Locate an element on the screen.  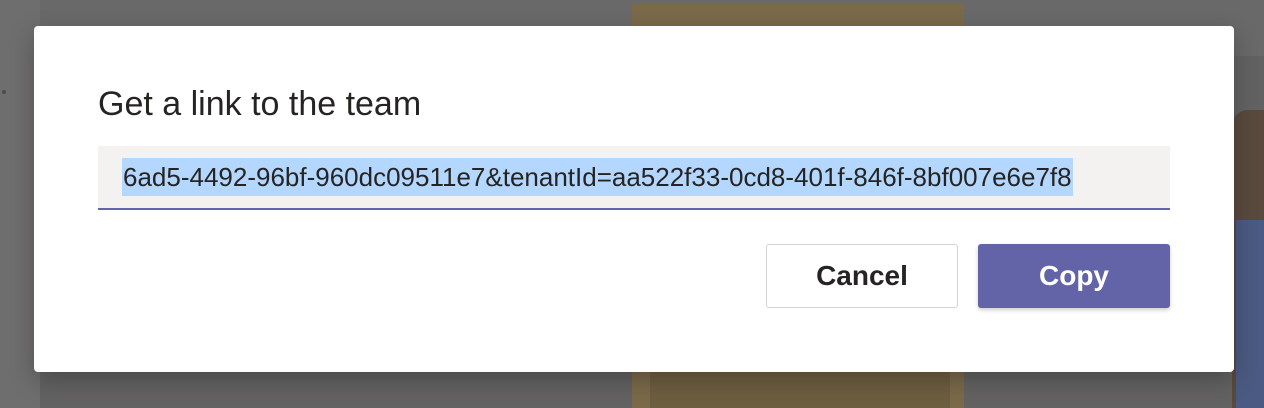
cancel-button: Cancel is located at coordinates (862, 276).